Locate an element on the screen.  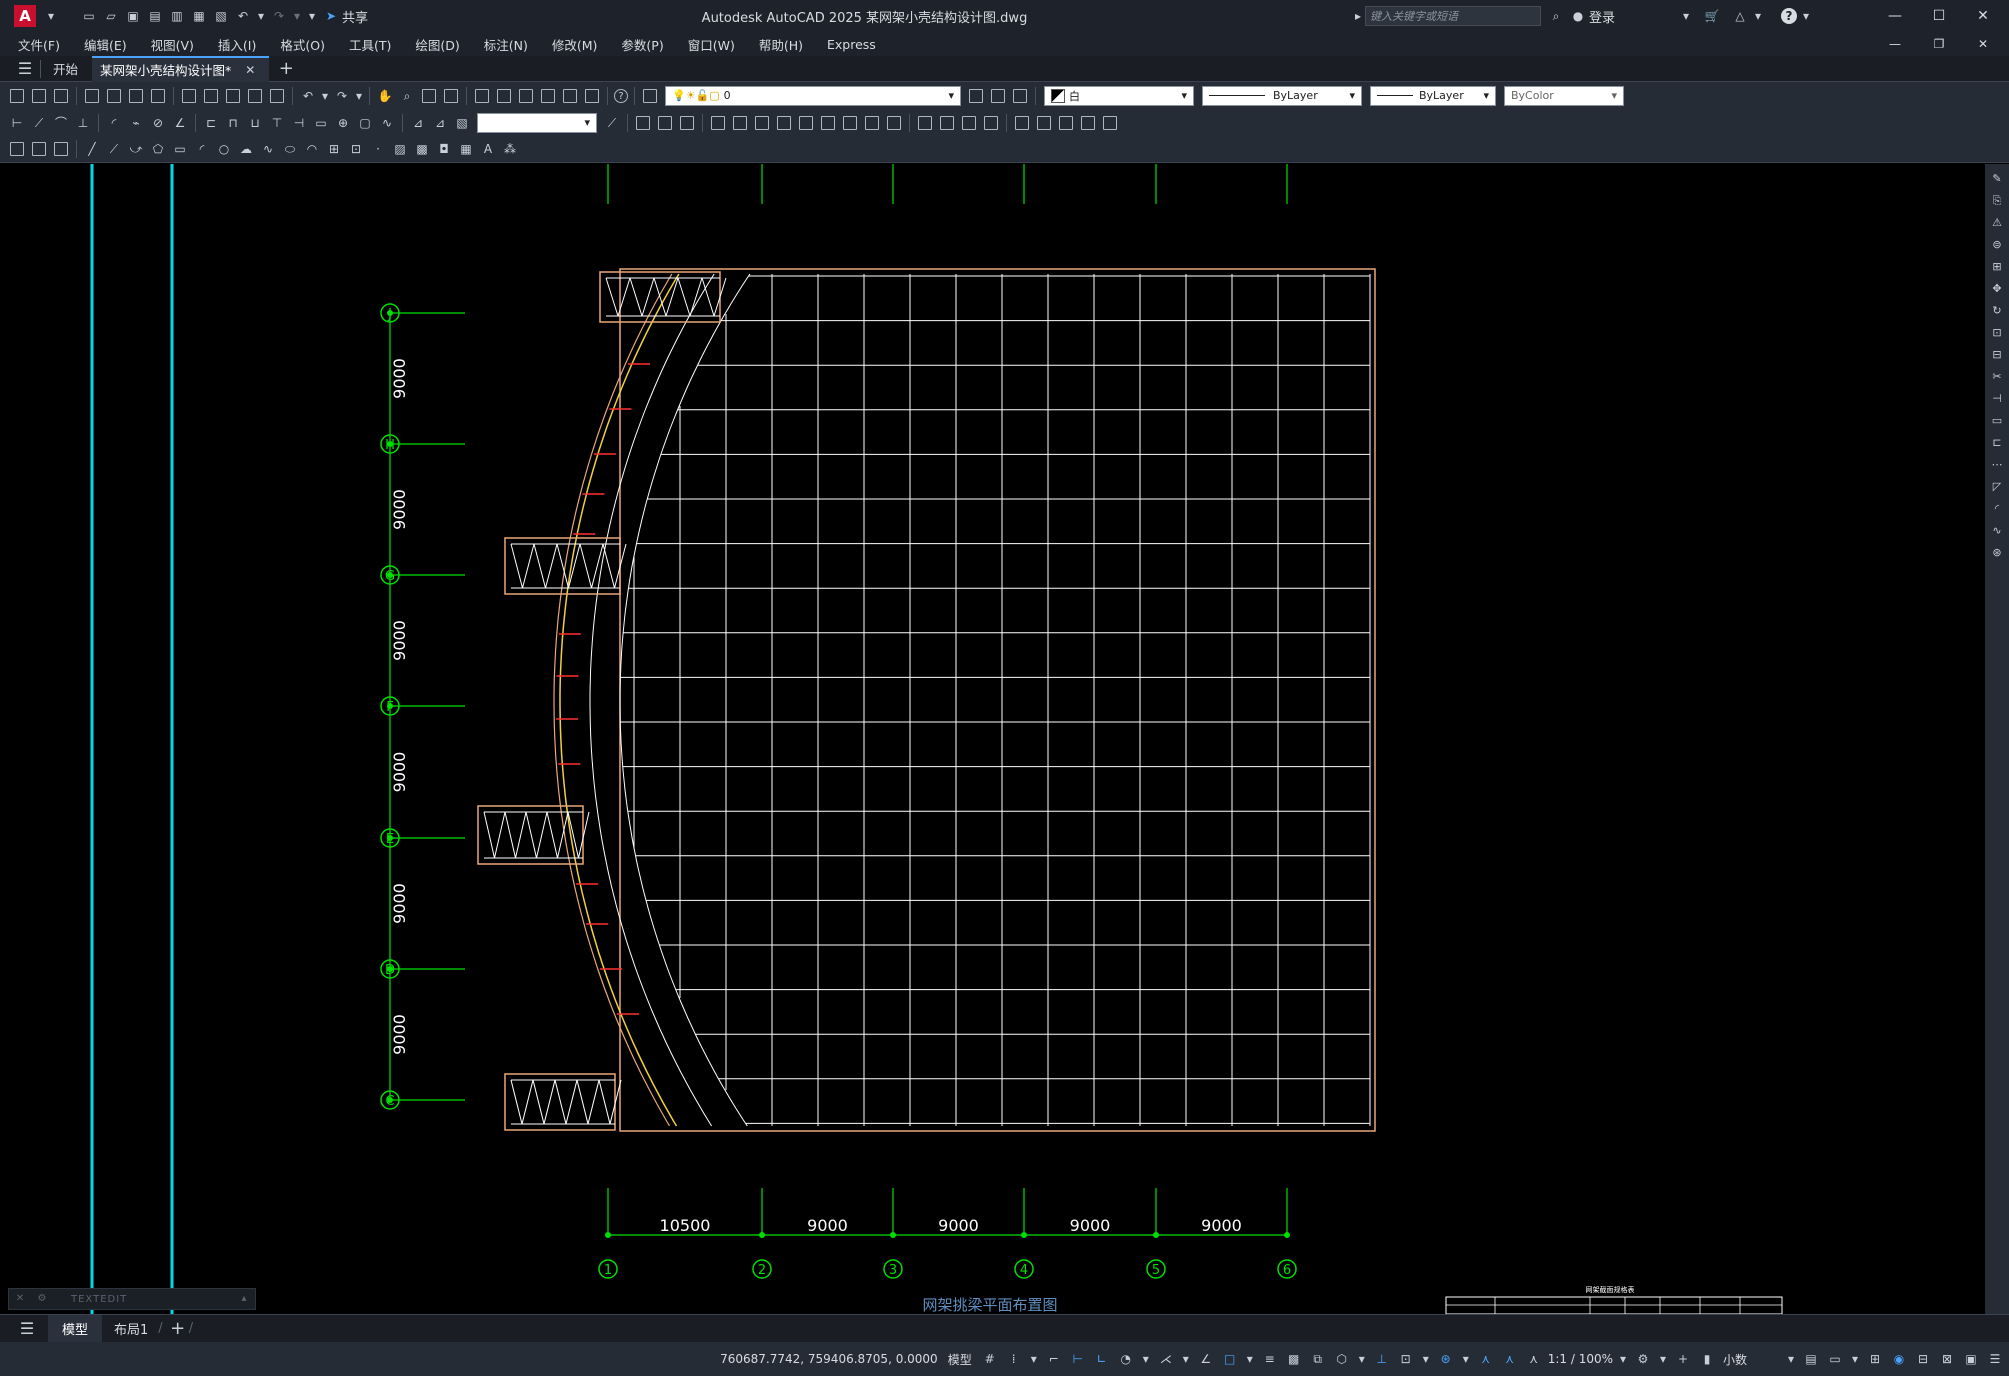
tab-layout1: 布局1 is located at coordinates (131, 1328).